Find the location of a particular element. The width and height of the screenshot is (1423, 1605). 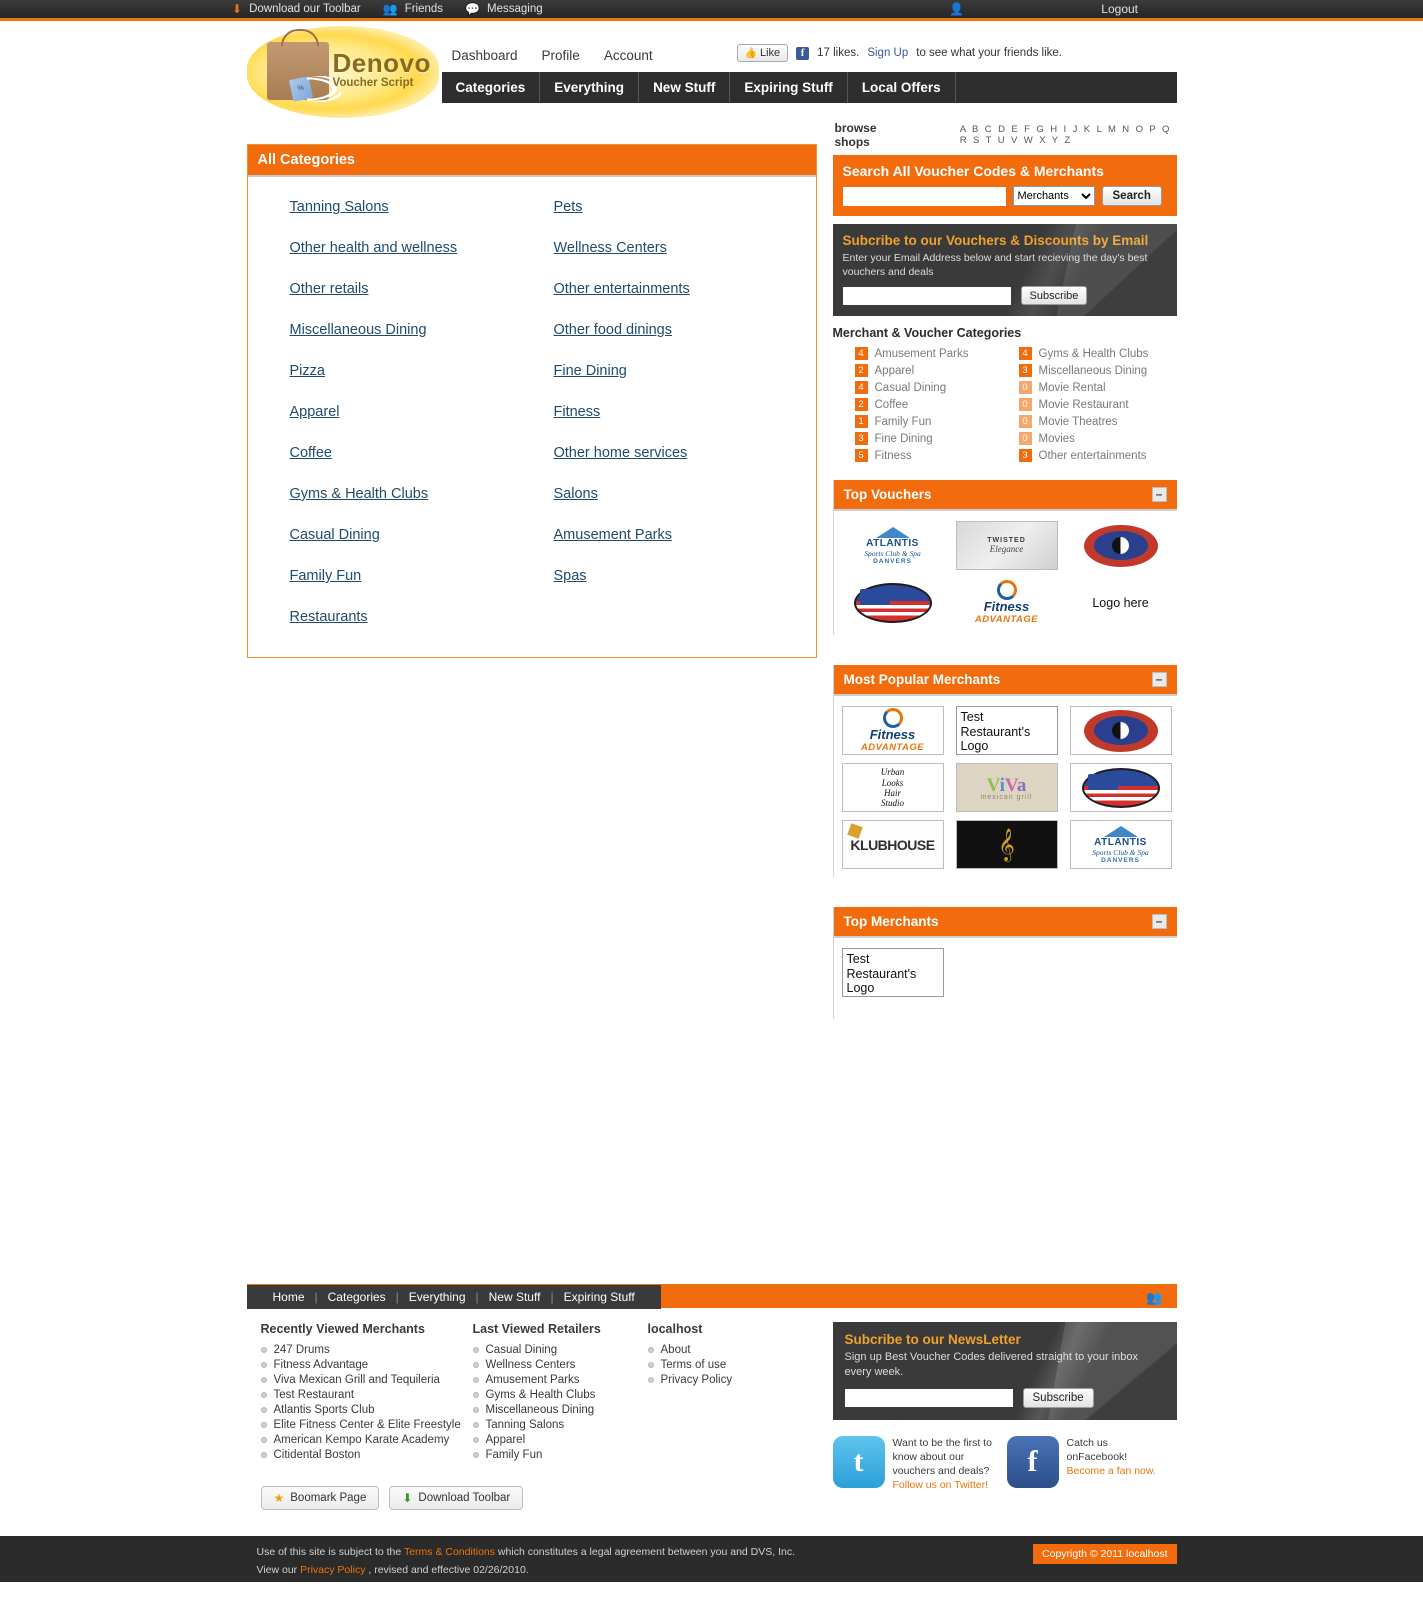

newsletter-subscribe-button: Subscribe is located at coordinates (1058, 1397).